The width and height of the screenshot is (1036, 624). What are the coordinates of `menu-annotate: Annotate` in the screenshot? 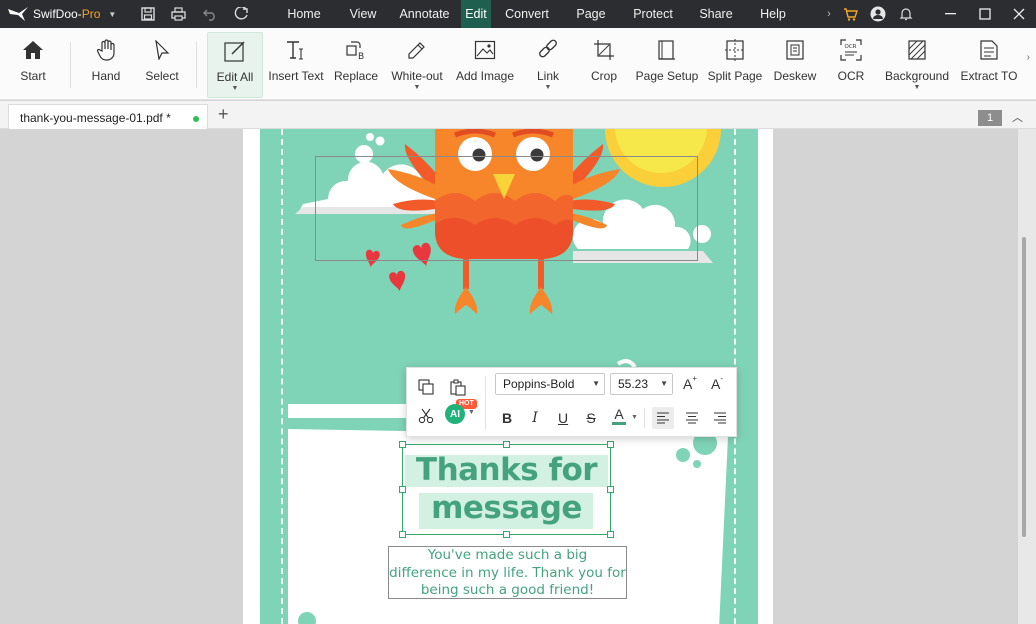 It's located at (424, 14).